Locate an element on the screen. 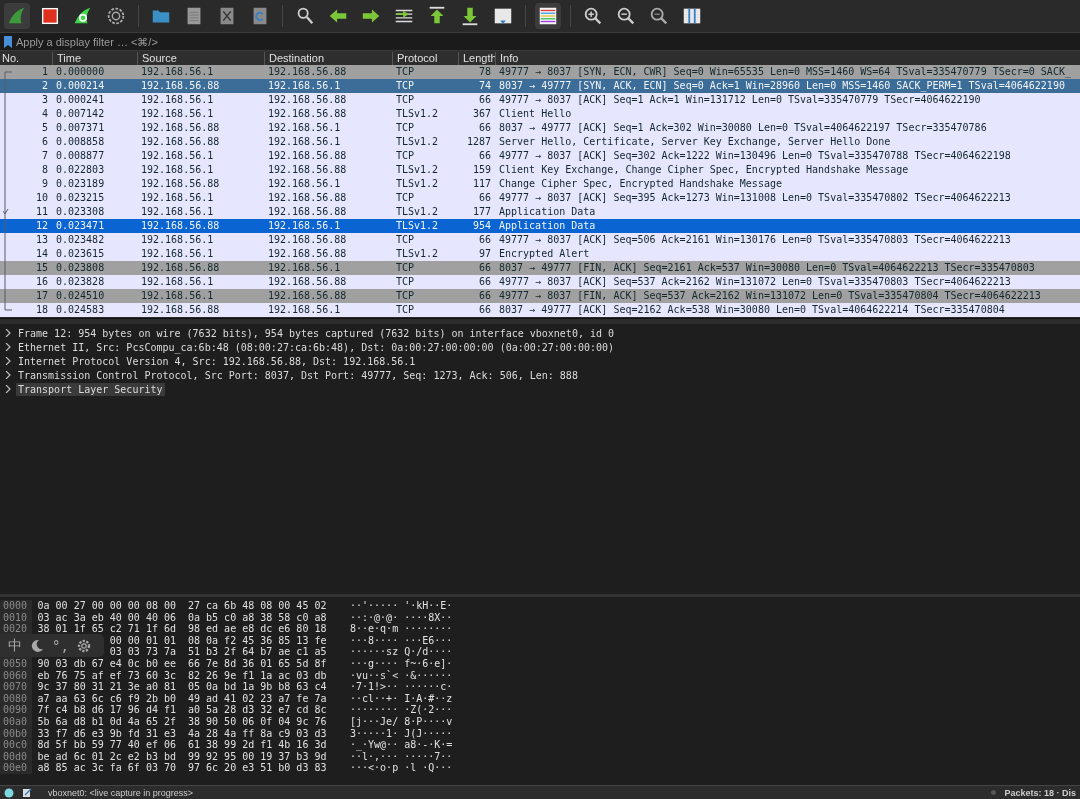  table-cell-text: 1287 is located at coordinates (478, 142).